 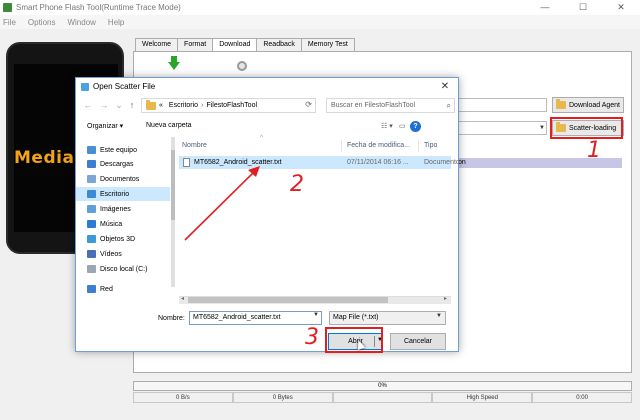 What do you see at coordinates (297, 184) in the screenshot?
I see `step-2-label: 2` at bounding box center [297, 184].